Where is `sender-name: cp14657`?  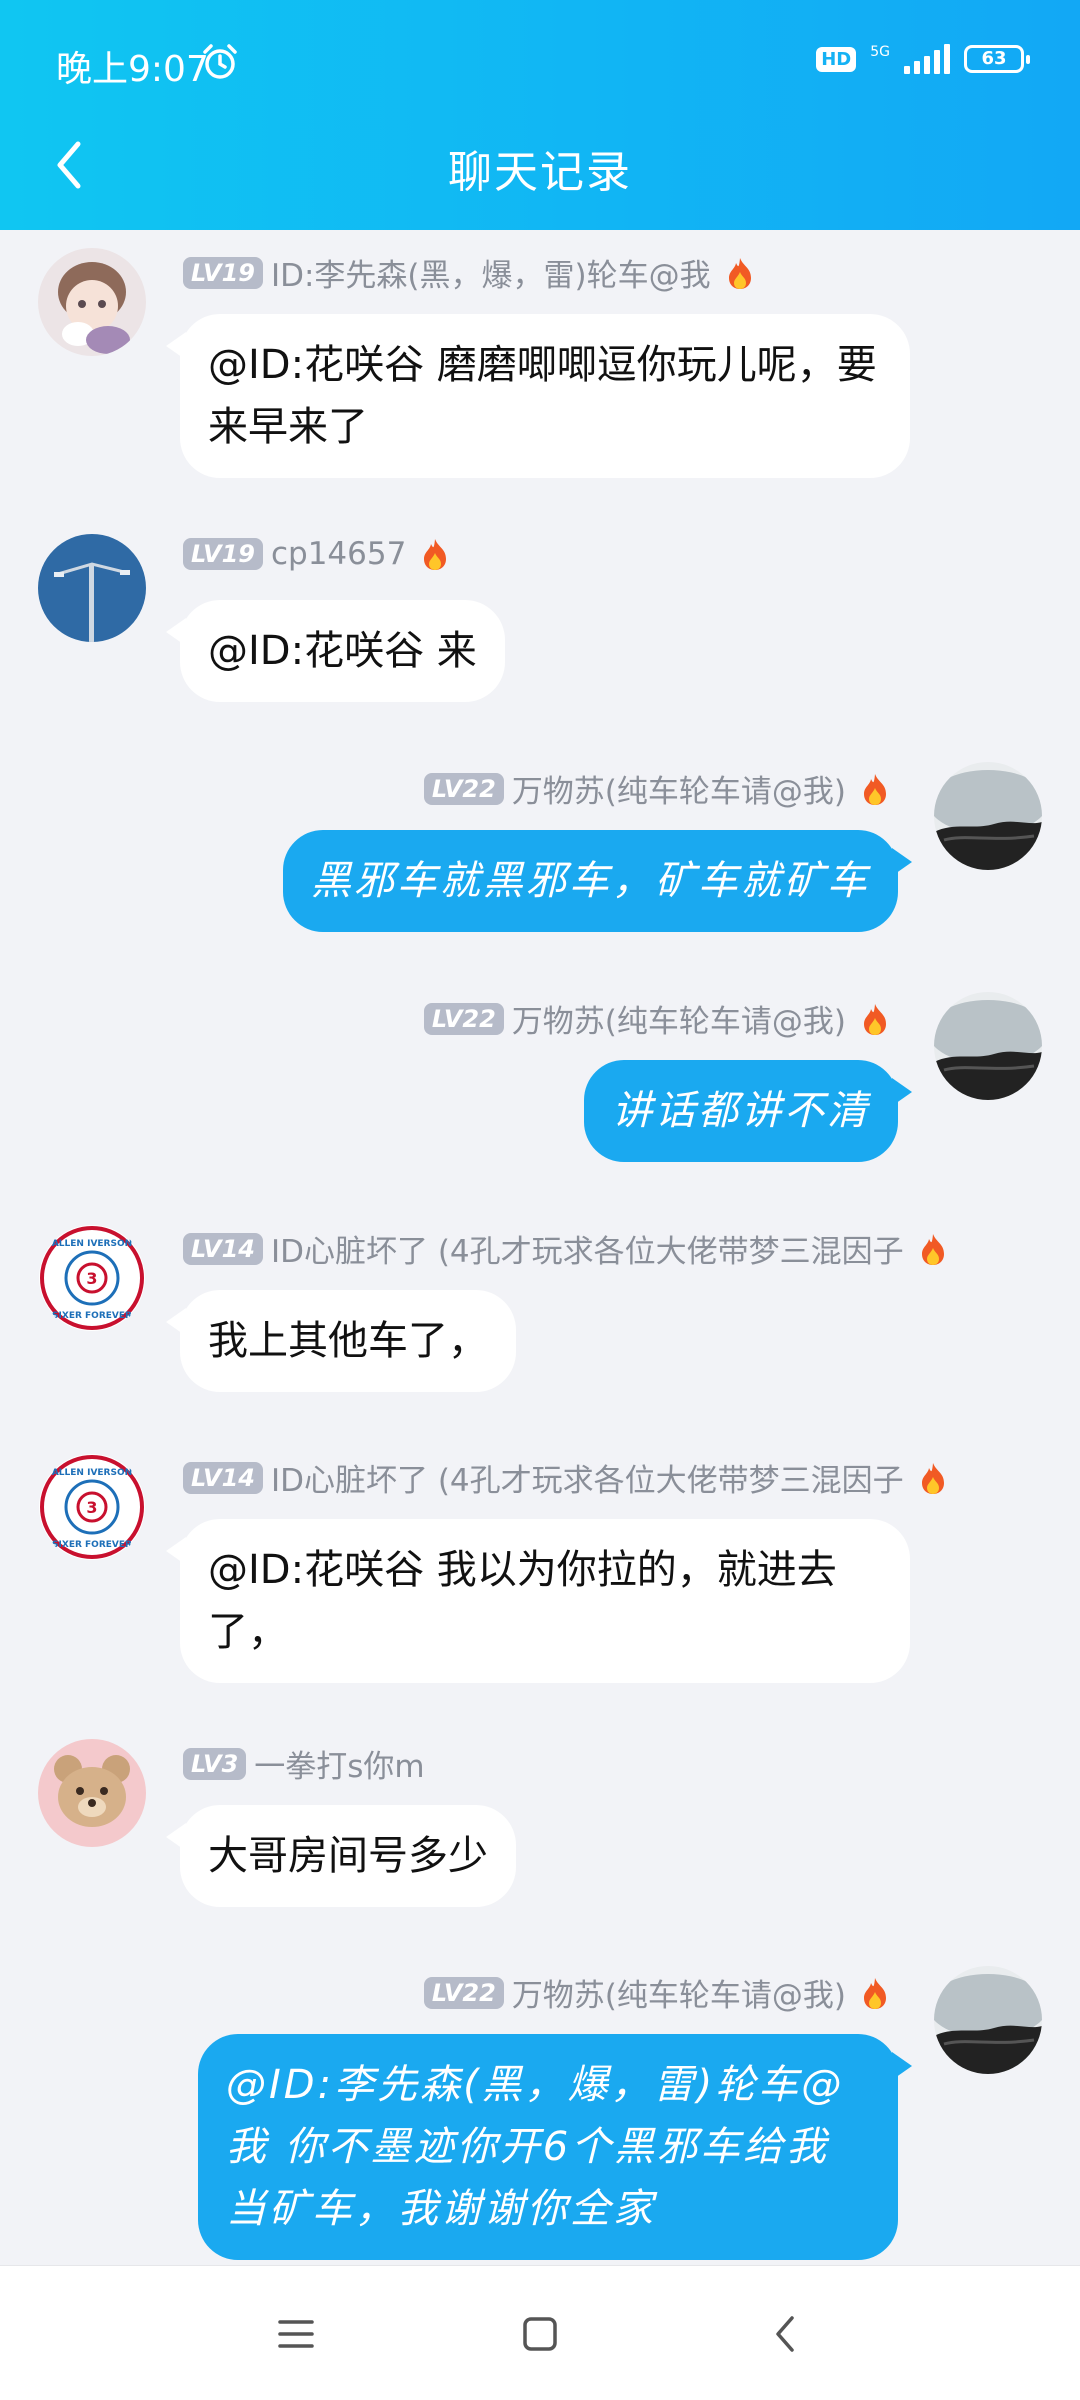
sender-name: cp14657 is located at coordinates (338, 554).